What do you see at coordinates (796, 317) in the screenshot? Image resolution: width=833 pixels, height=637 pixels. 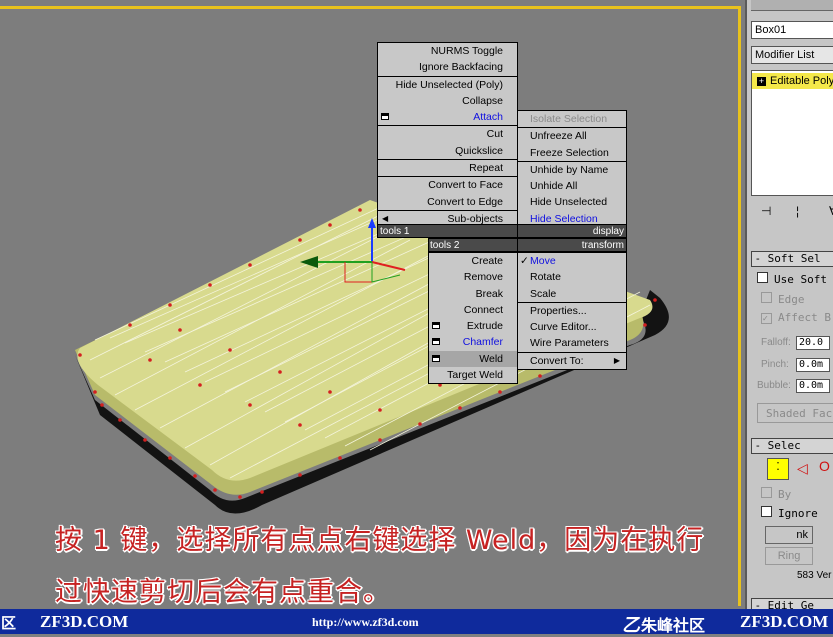 I see `affect-backfacing-checkbox: ✓ Affect B` at bounding box center [796, 317].